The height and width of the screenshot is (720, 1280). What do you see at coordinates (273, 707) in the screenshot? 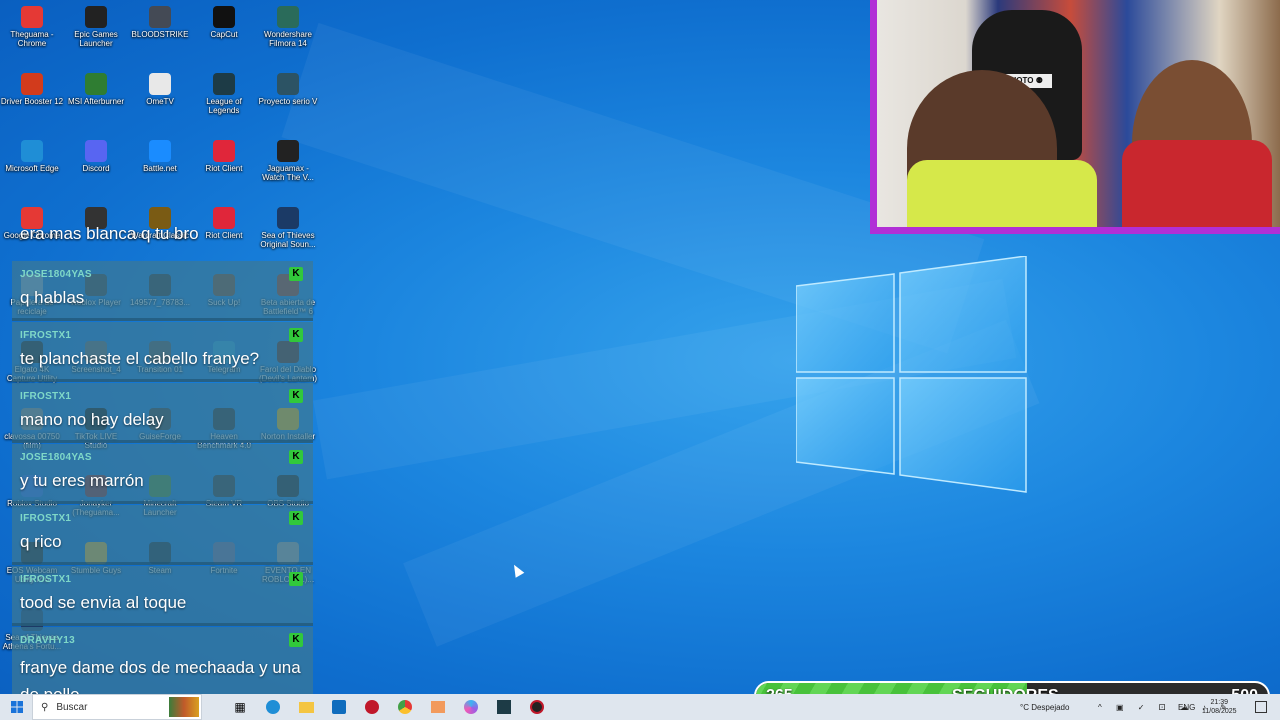
I see `edge-taskbar-icon` at bounding box center [273, 707].